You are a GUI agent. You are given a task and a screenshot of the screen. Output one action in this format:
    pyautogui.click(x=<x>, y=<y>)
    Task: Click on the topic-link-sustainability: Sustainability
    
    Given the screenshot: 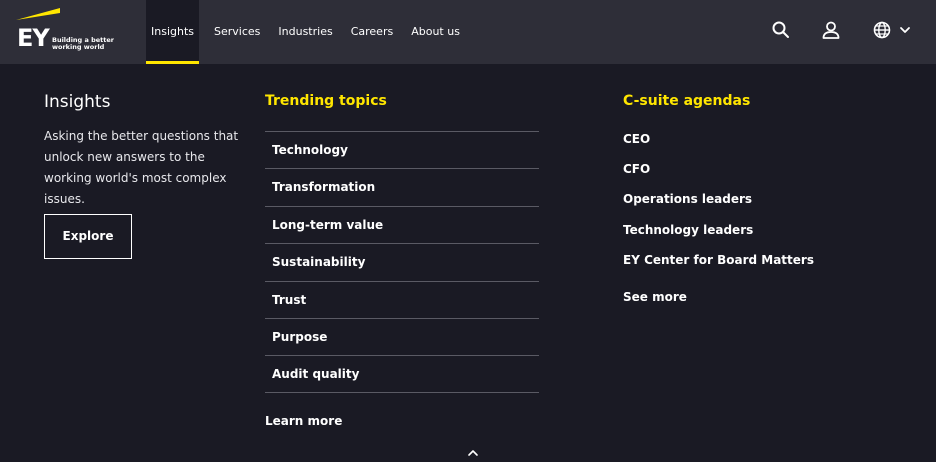 What is the action you would take?
    pyautogui.click(x=402, y=261)
    